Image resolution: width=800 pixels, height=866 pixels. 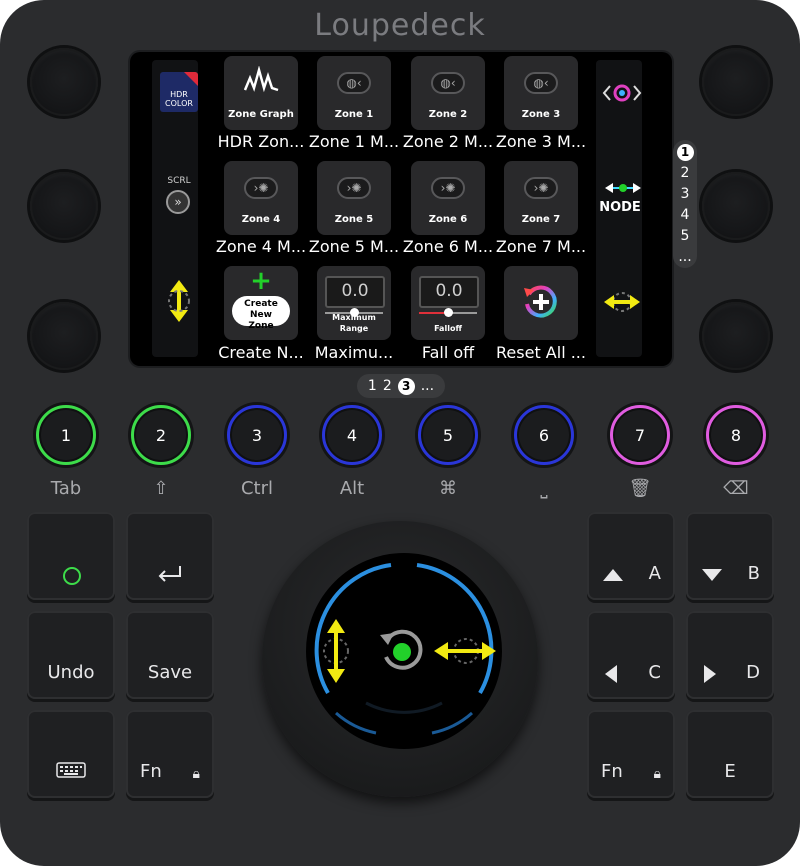 I want to click on zone-graph-button: Zone Graph, so click(x=261, y=93).